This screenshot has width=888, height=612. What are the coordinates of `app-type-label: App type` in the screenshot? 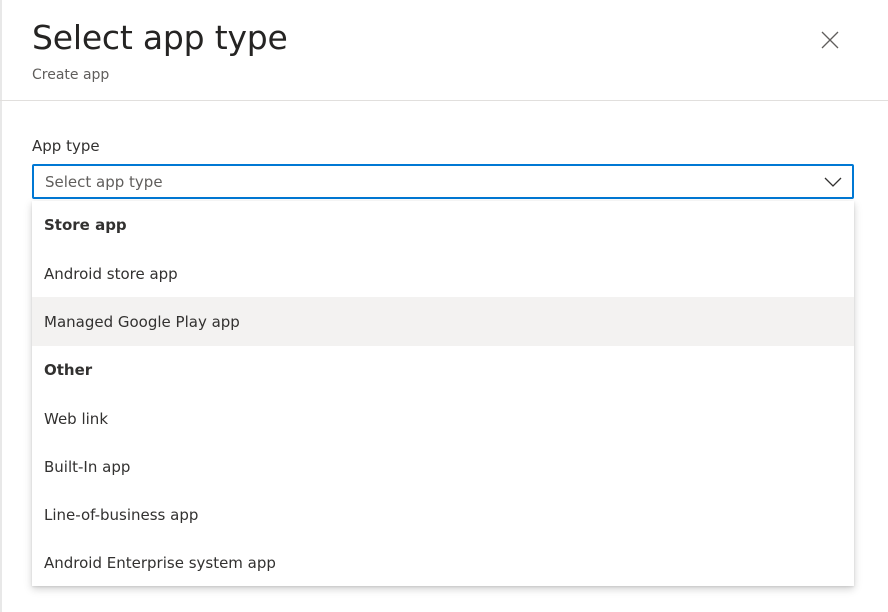 It's located at (66, 146).